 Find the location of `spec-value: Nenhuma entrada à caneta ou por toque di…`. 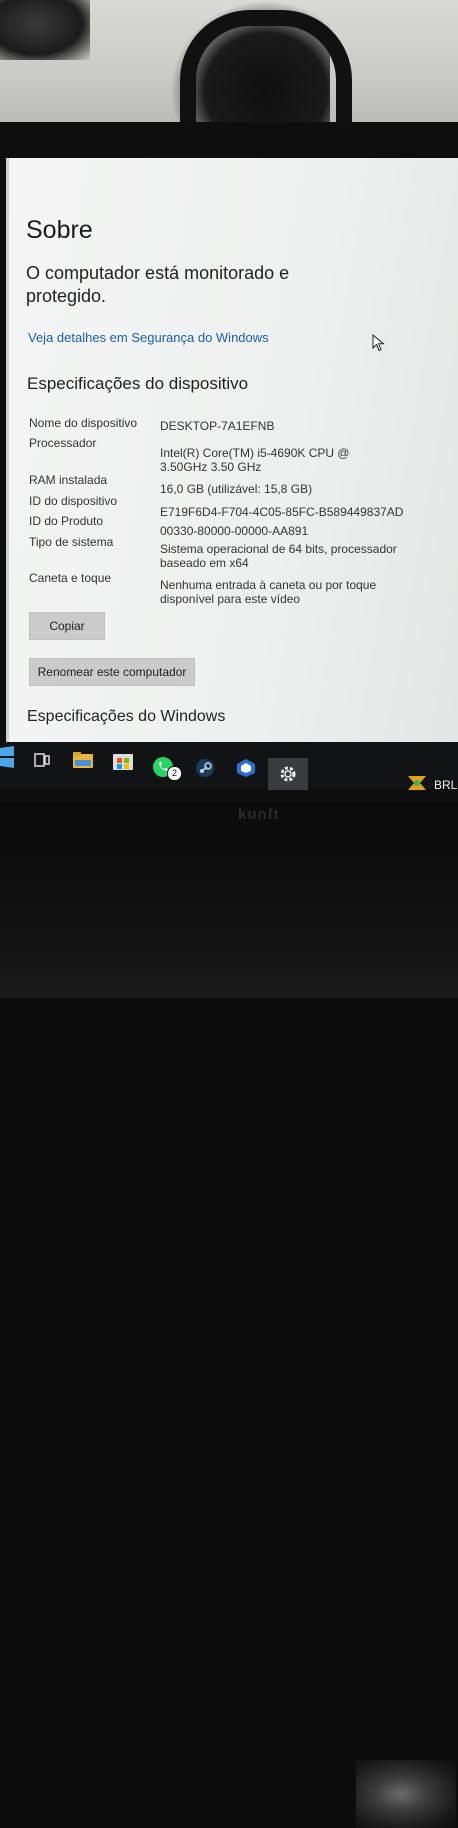

spec-value: Nenhuma entrada à caneta ou por toque di… is located at coordinates (268, 592).